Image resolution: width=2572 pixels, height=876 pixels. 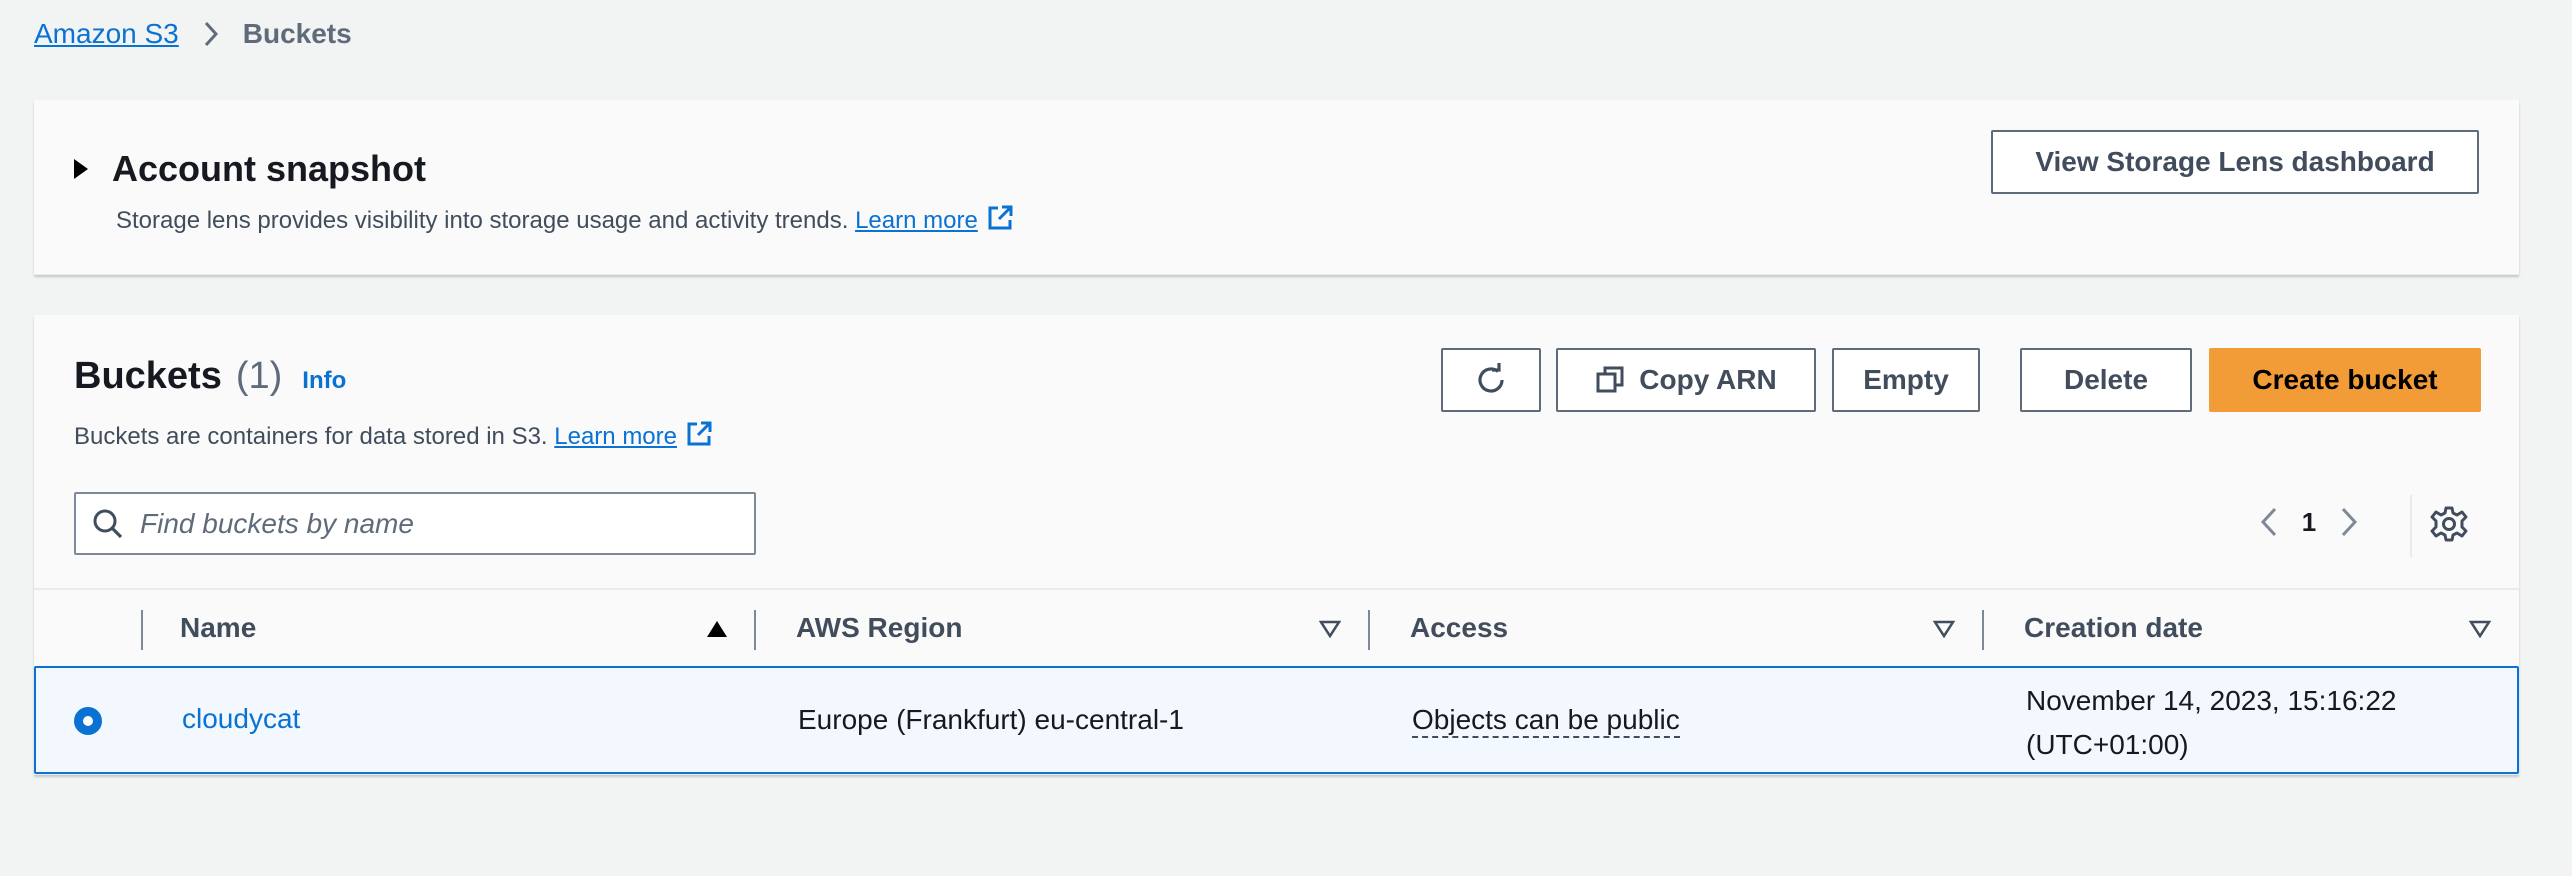 I want to click on sort-ascending-icon, so click(x=717, y=629).